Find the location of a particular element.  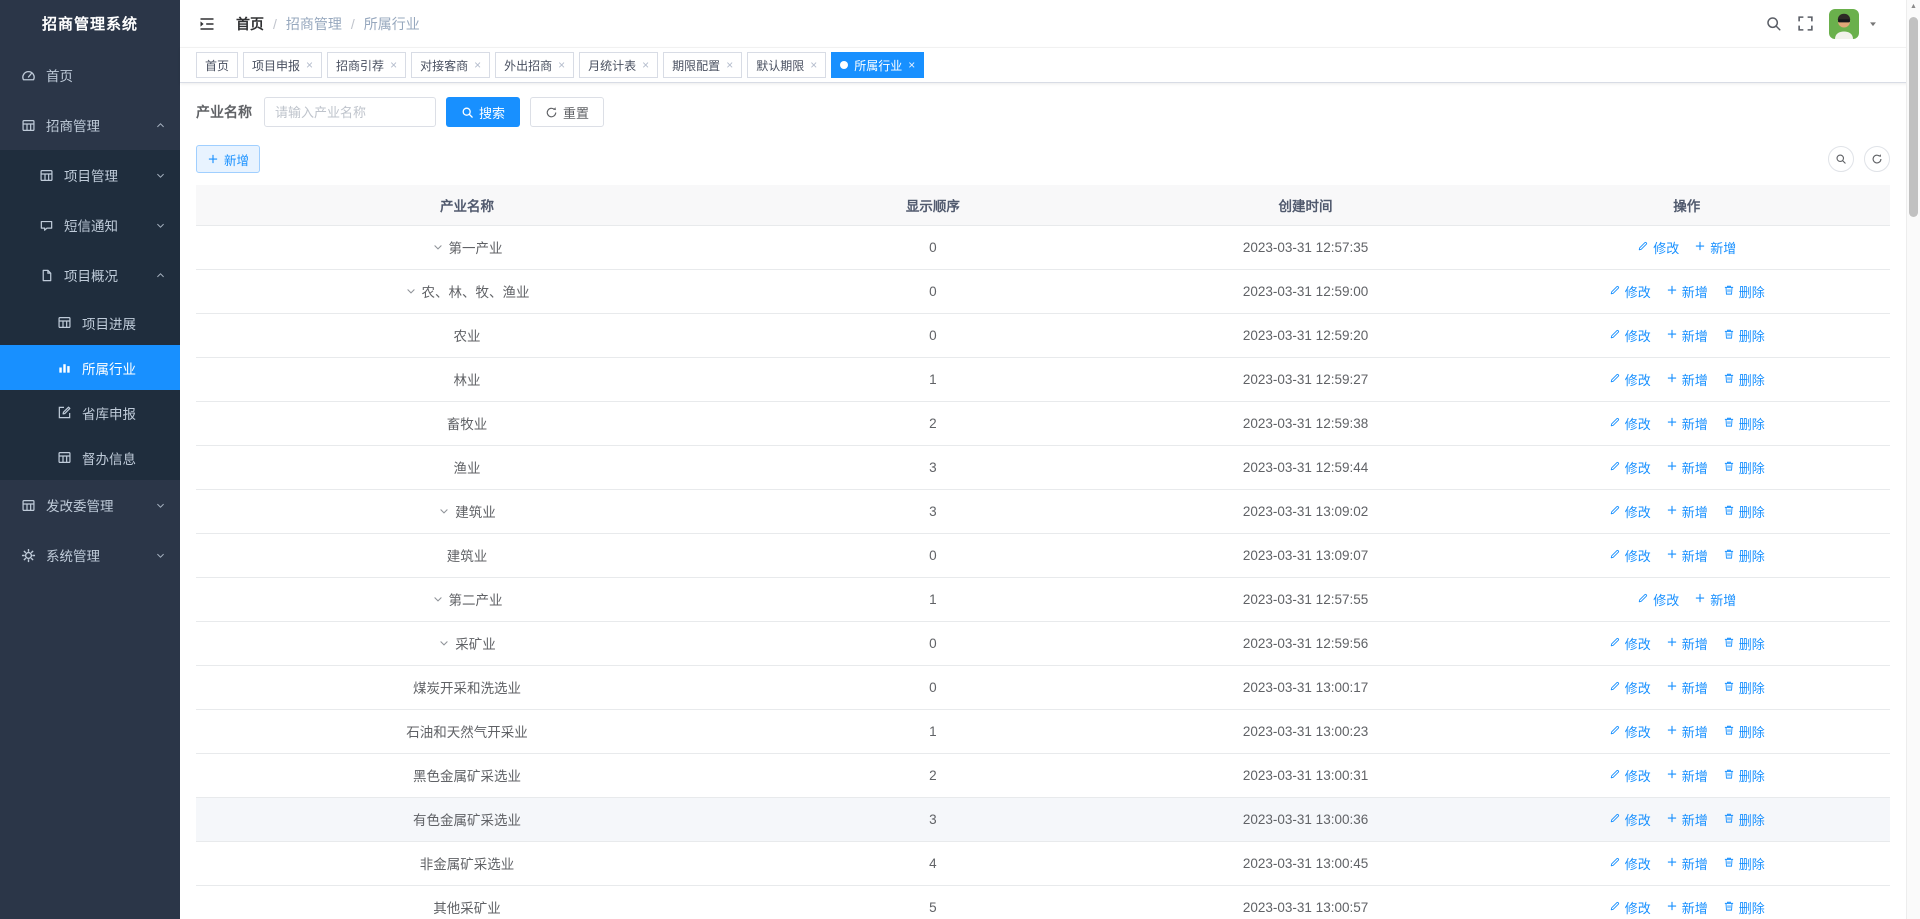

tab-merchant-docking: 对接客商 × is located at coordinates (451, 65).